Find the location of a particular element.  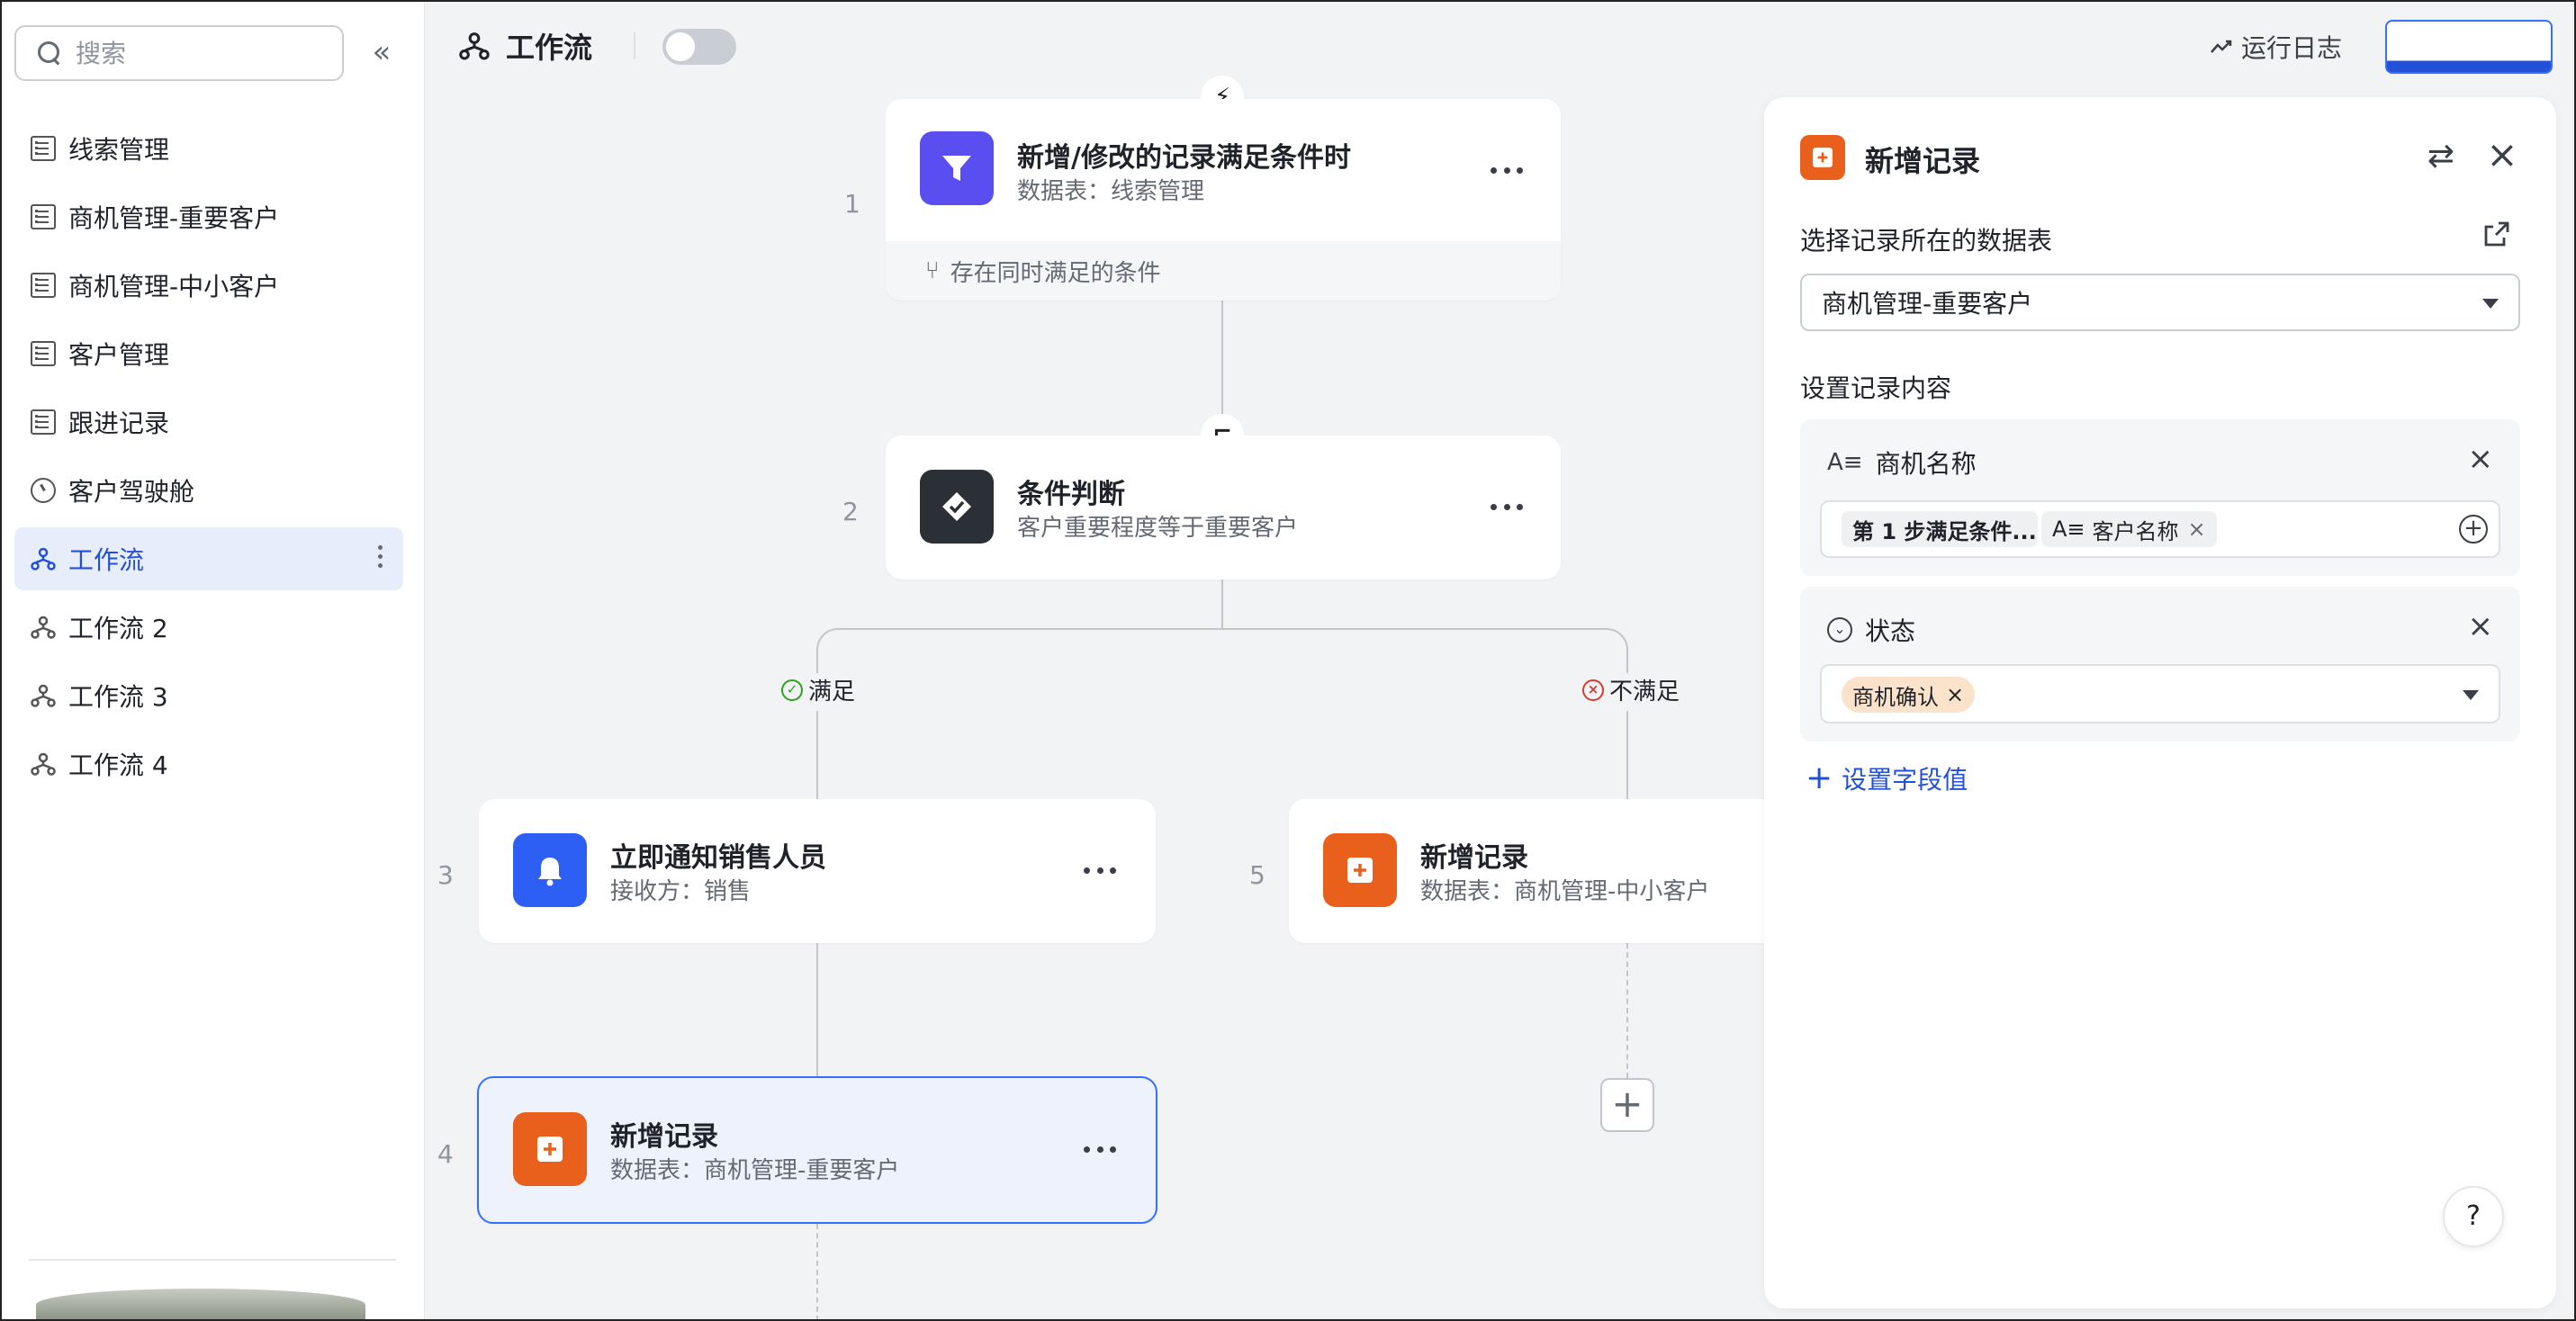

step-number: 2 is located at coordinates (850, 512).